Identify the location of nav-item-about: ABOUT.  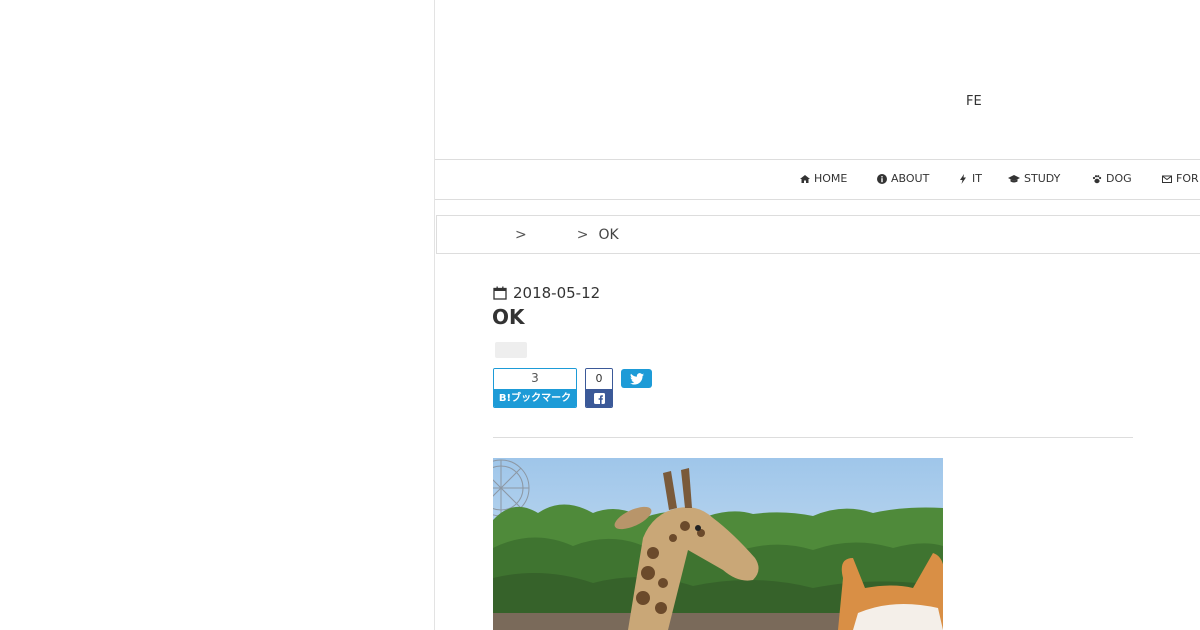
(903, 178).